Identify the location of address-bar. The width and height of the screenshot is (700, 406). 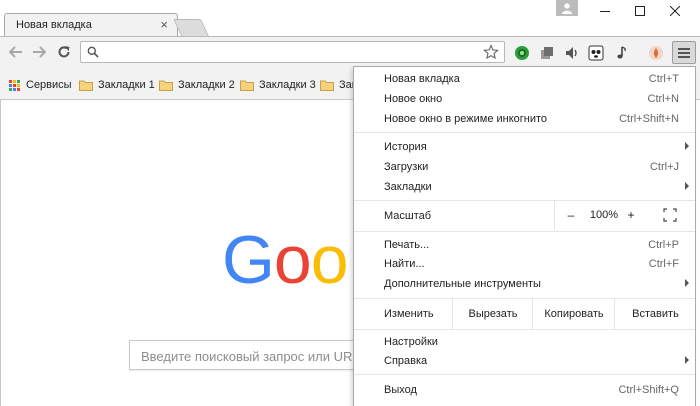
(292, 52).